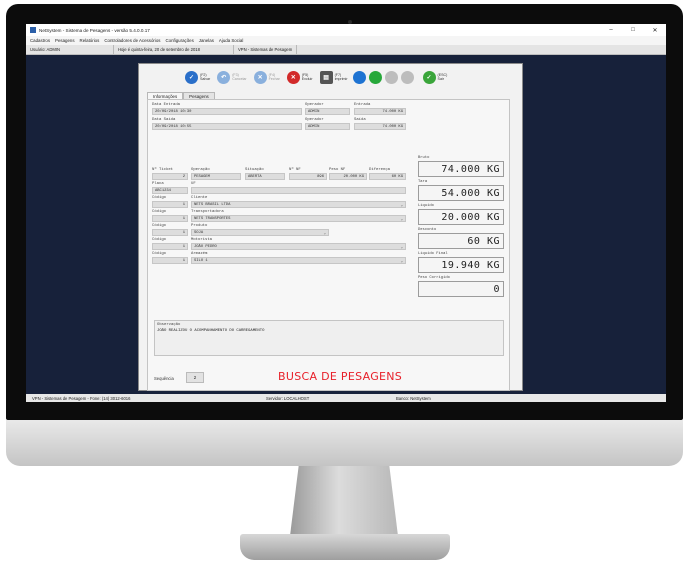  What do you see at coordinates (201, 260) in the screenshot?
I see `warehouse-value: SILO 1` at bounding box center [201, 260].